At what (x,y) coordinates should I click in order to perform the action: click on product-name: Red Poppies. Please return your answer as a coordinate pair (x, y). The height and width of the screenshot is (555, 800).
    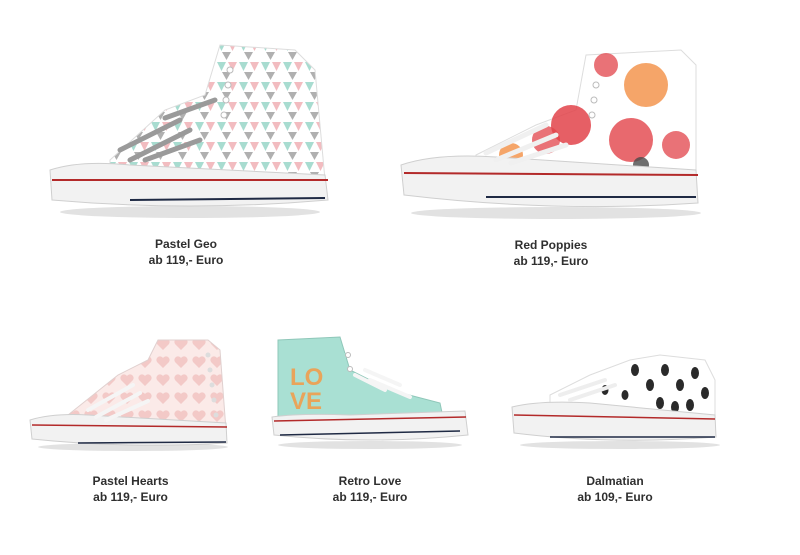
    Looking at the image, I should click on (551, 245).